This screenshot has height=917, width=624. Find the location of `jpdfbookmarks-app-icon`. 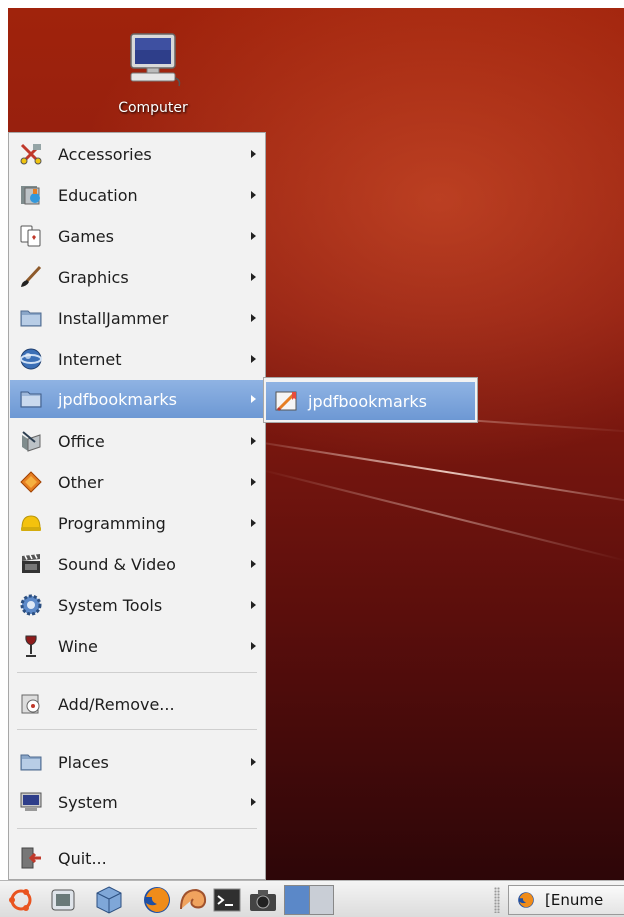

jpdfbookmarks-app-icon is located at coordinates (287, 401).